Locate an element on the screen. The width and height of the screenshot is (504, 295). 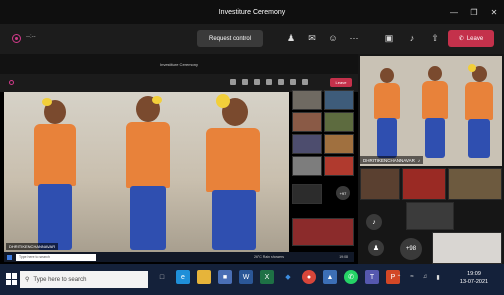
spotlight-dancer-left is located at coordinates (386, 113).